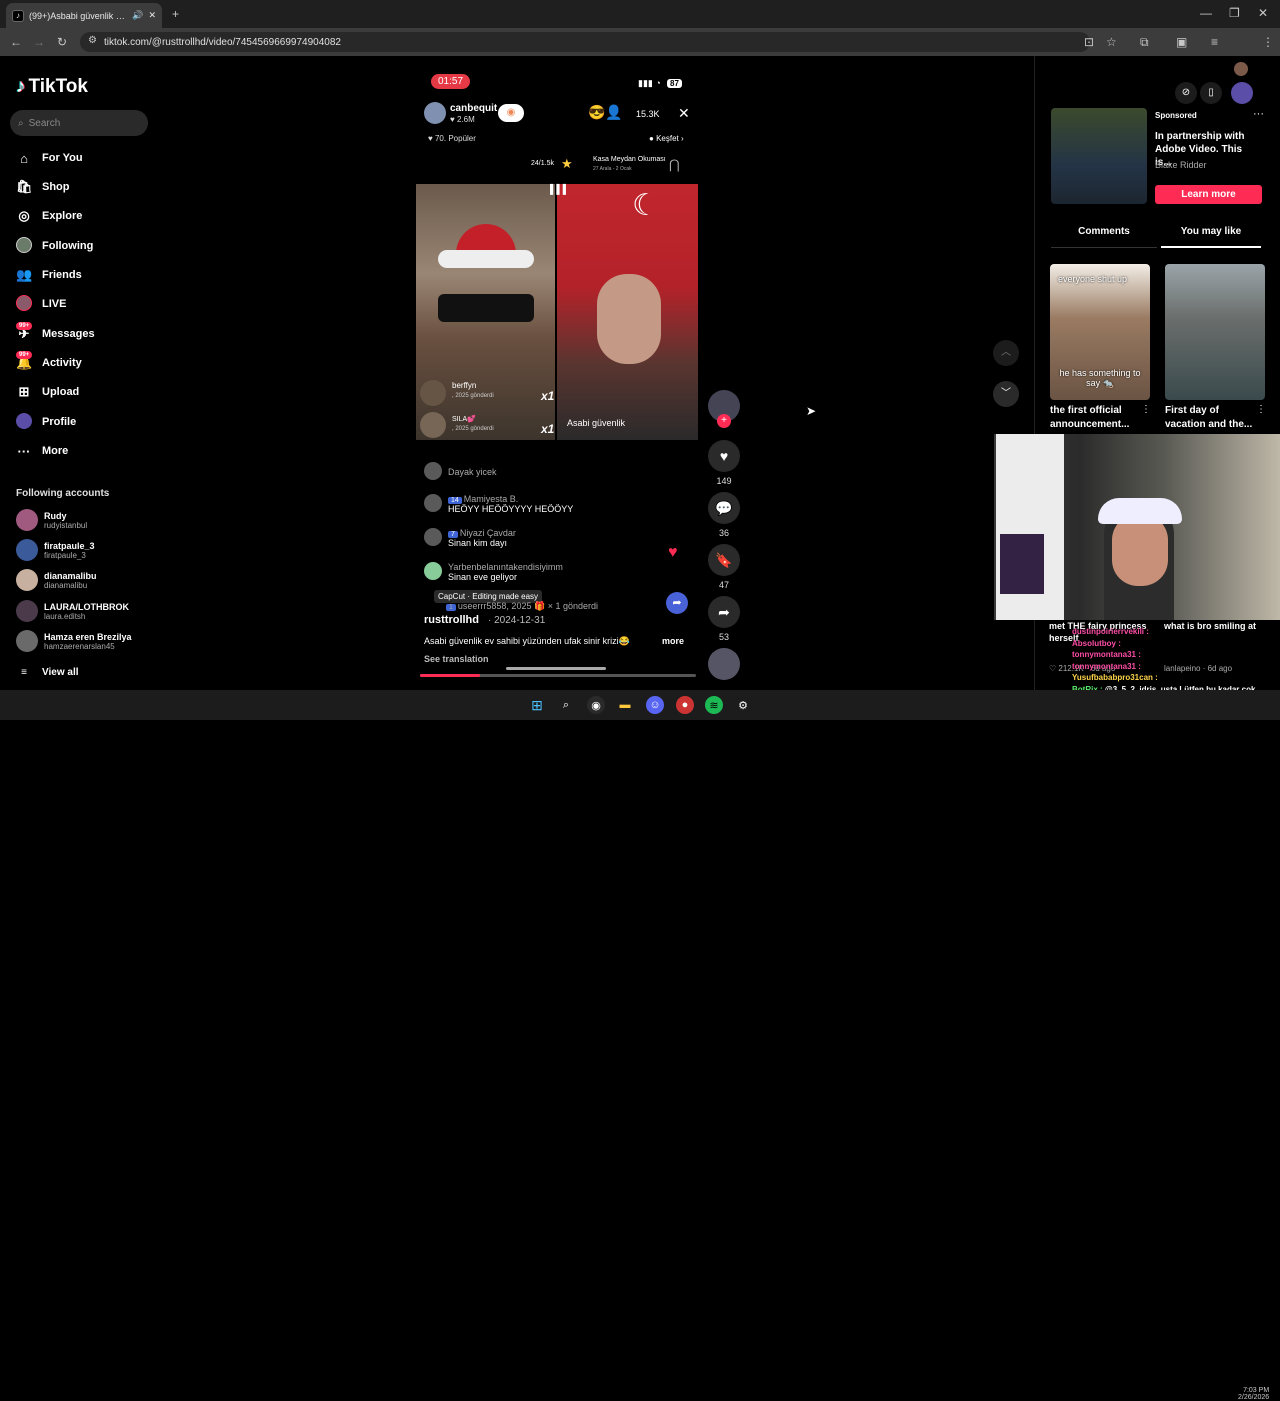  I want to click on nav-for-you: ⌂ For You, so click(49, 158).